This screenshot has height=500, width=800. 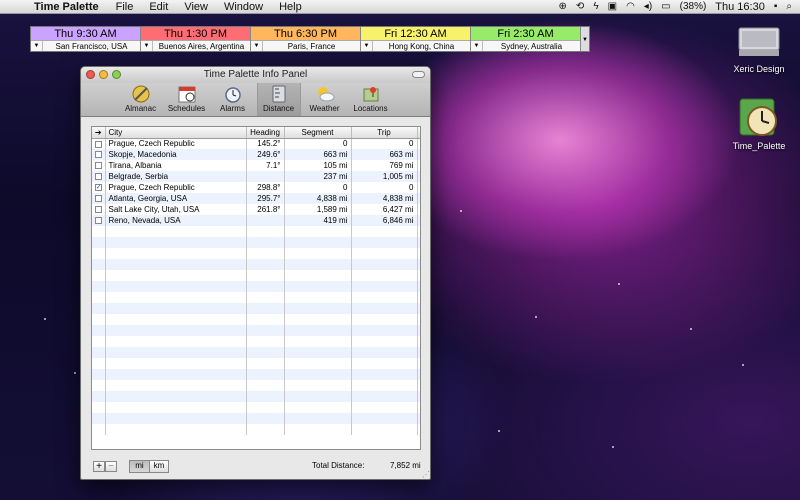 What do you see at coordinates (256, 154) in the screenshot?
I see `table-row: Skopje, Macedonia 249.6° 663 mi 663 mi` at bounding box center [256, 154].